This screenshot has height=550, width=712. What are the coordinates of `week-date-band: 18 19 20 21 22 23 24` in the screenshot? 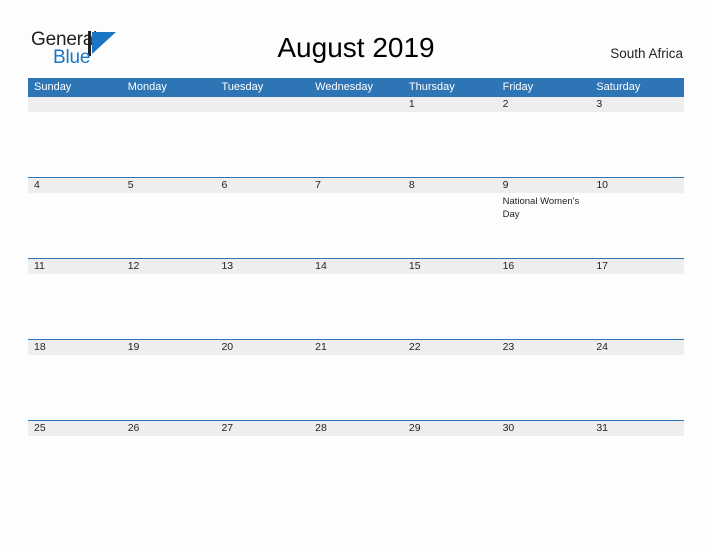 It's located at (356, 347).